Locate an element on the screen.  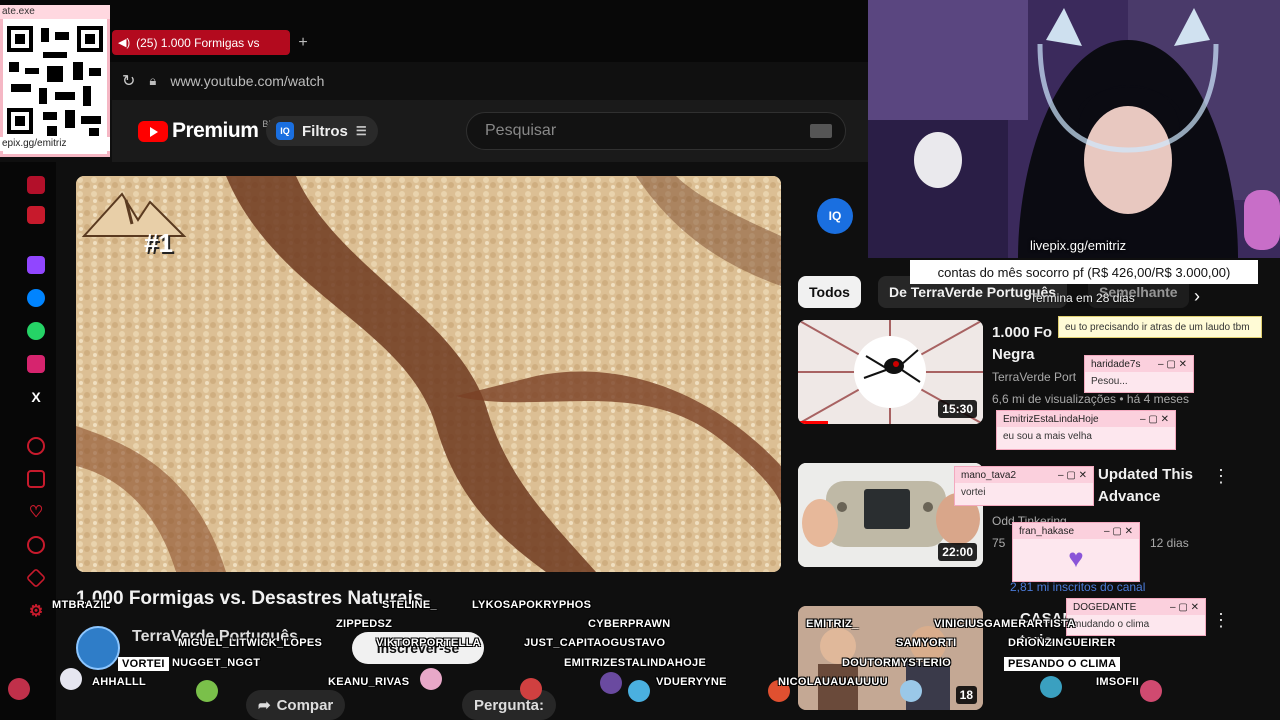
browser-tab: ◀) (25) 1.000 Formigas vs is located at coordinates (201, 42).